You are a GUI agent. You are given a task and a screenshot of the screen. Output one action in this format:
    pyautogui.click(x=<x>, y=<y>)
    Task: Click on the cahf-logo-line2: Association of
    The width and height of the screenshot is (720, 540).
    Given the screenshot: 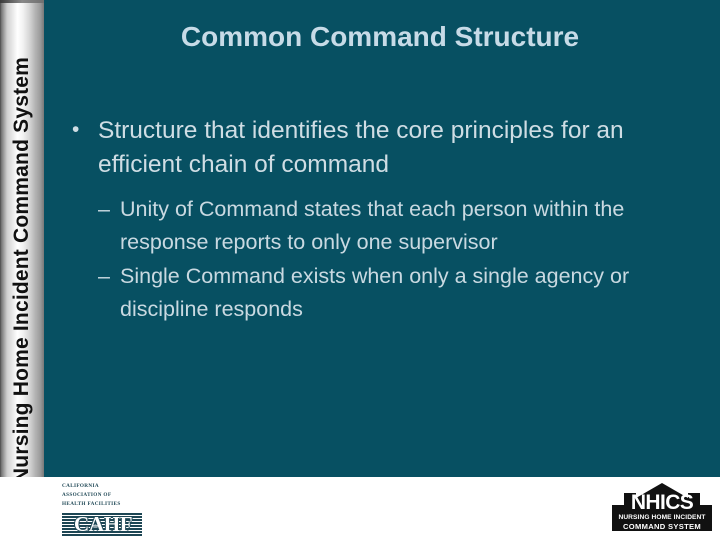 What is the action you would take?
    pyautogui.click(x=87, y=495)
    